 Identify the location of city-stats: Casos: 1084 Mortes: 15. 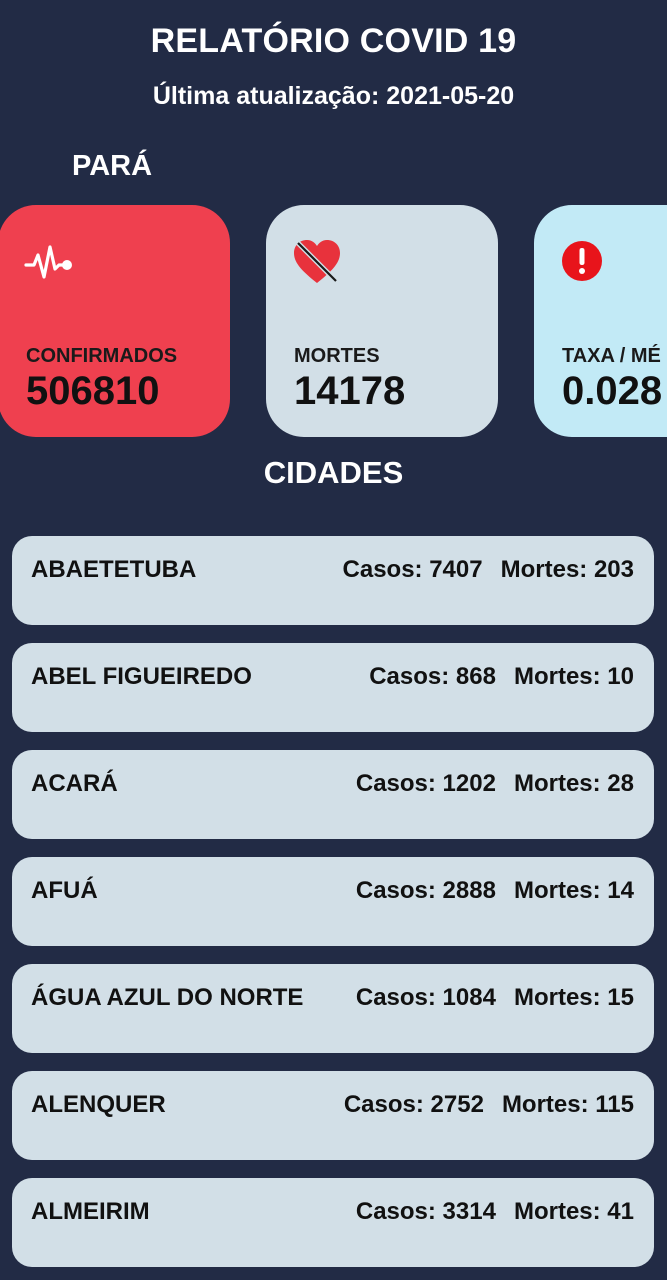
(495, 998).